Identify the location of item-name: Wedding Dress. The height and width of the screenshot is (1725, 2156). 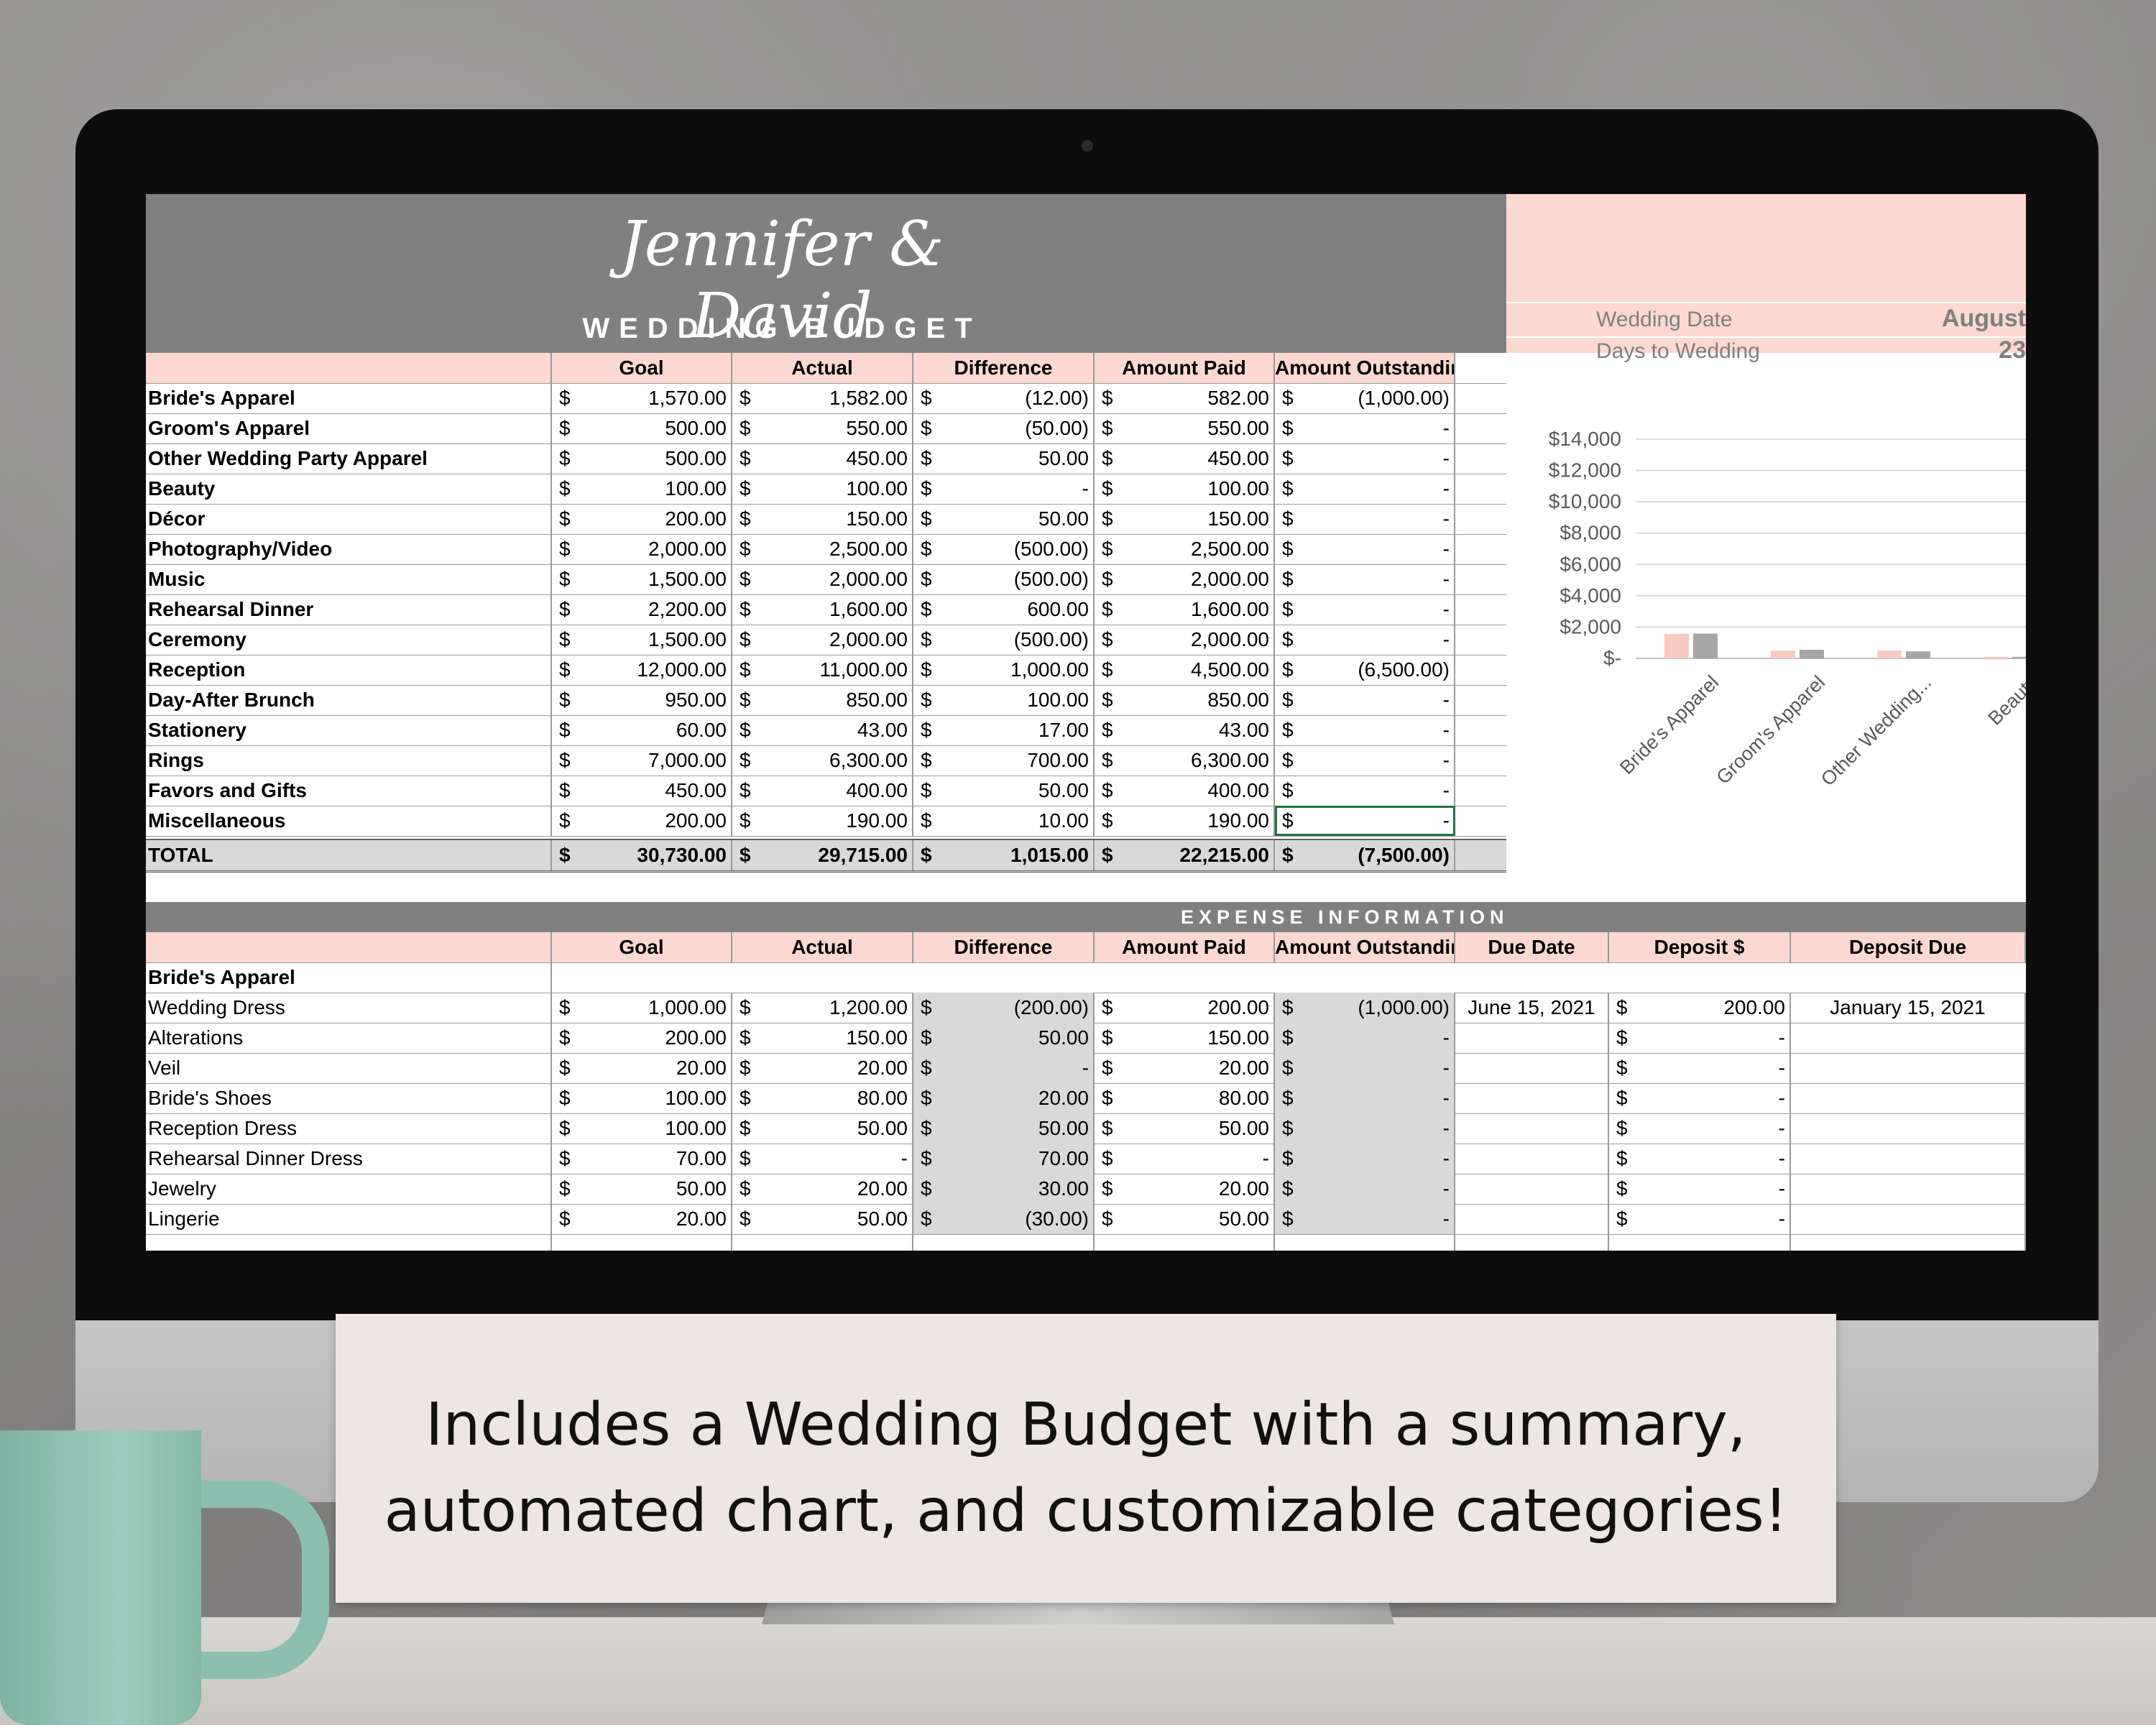
(349, 1008).